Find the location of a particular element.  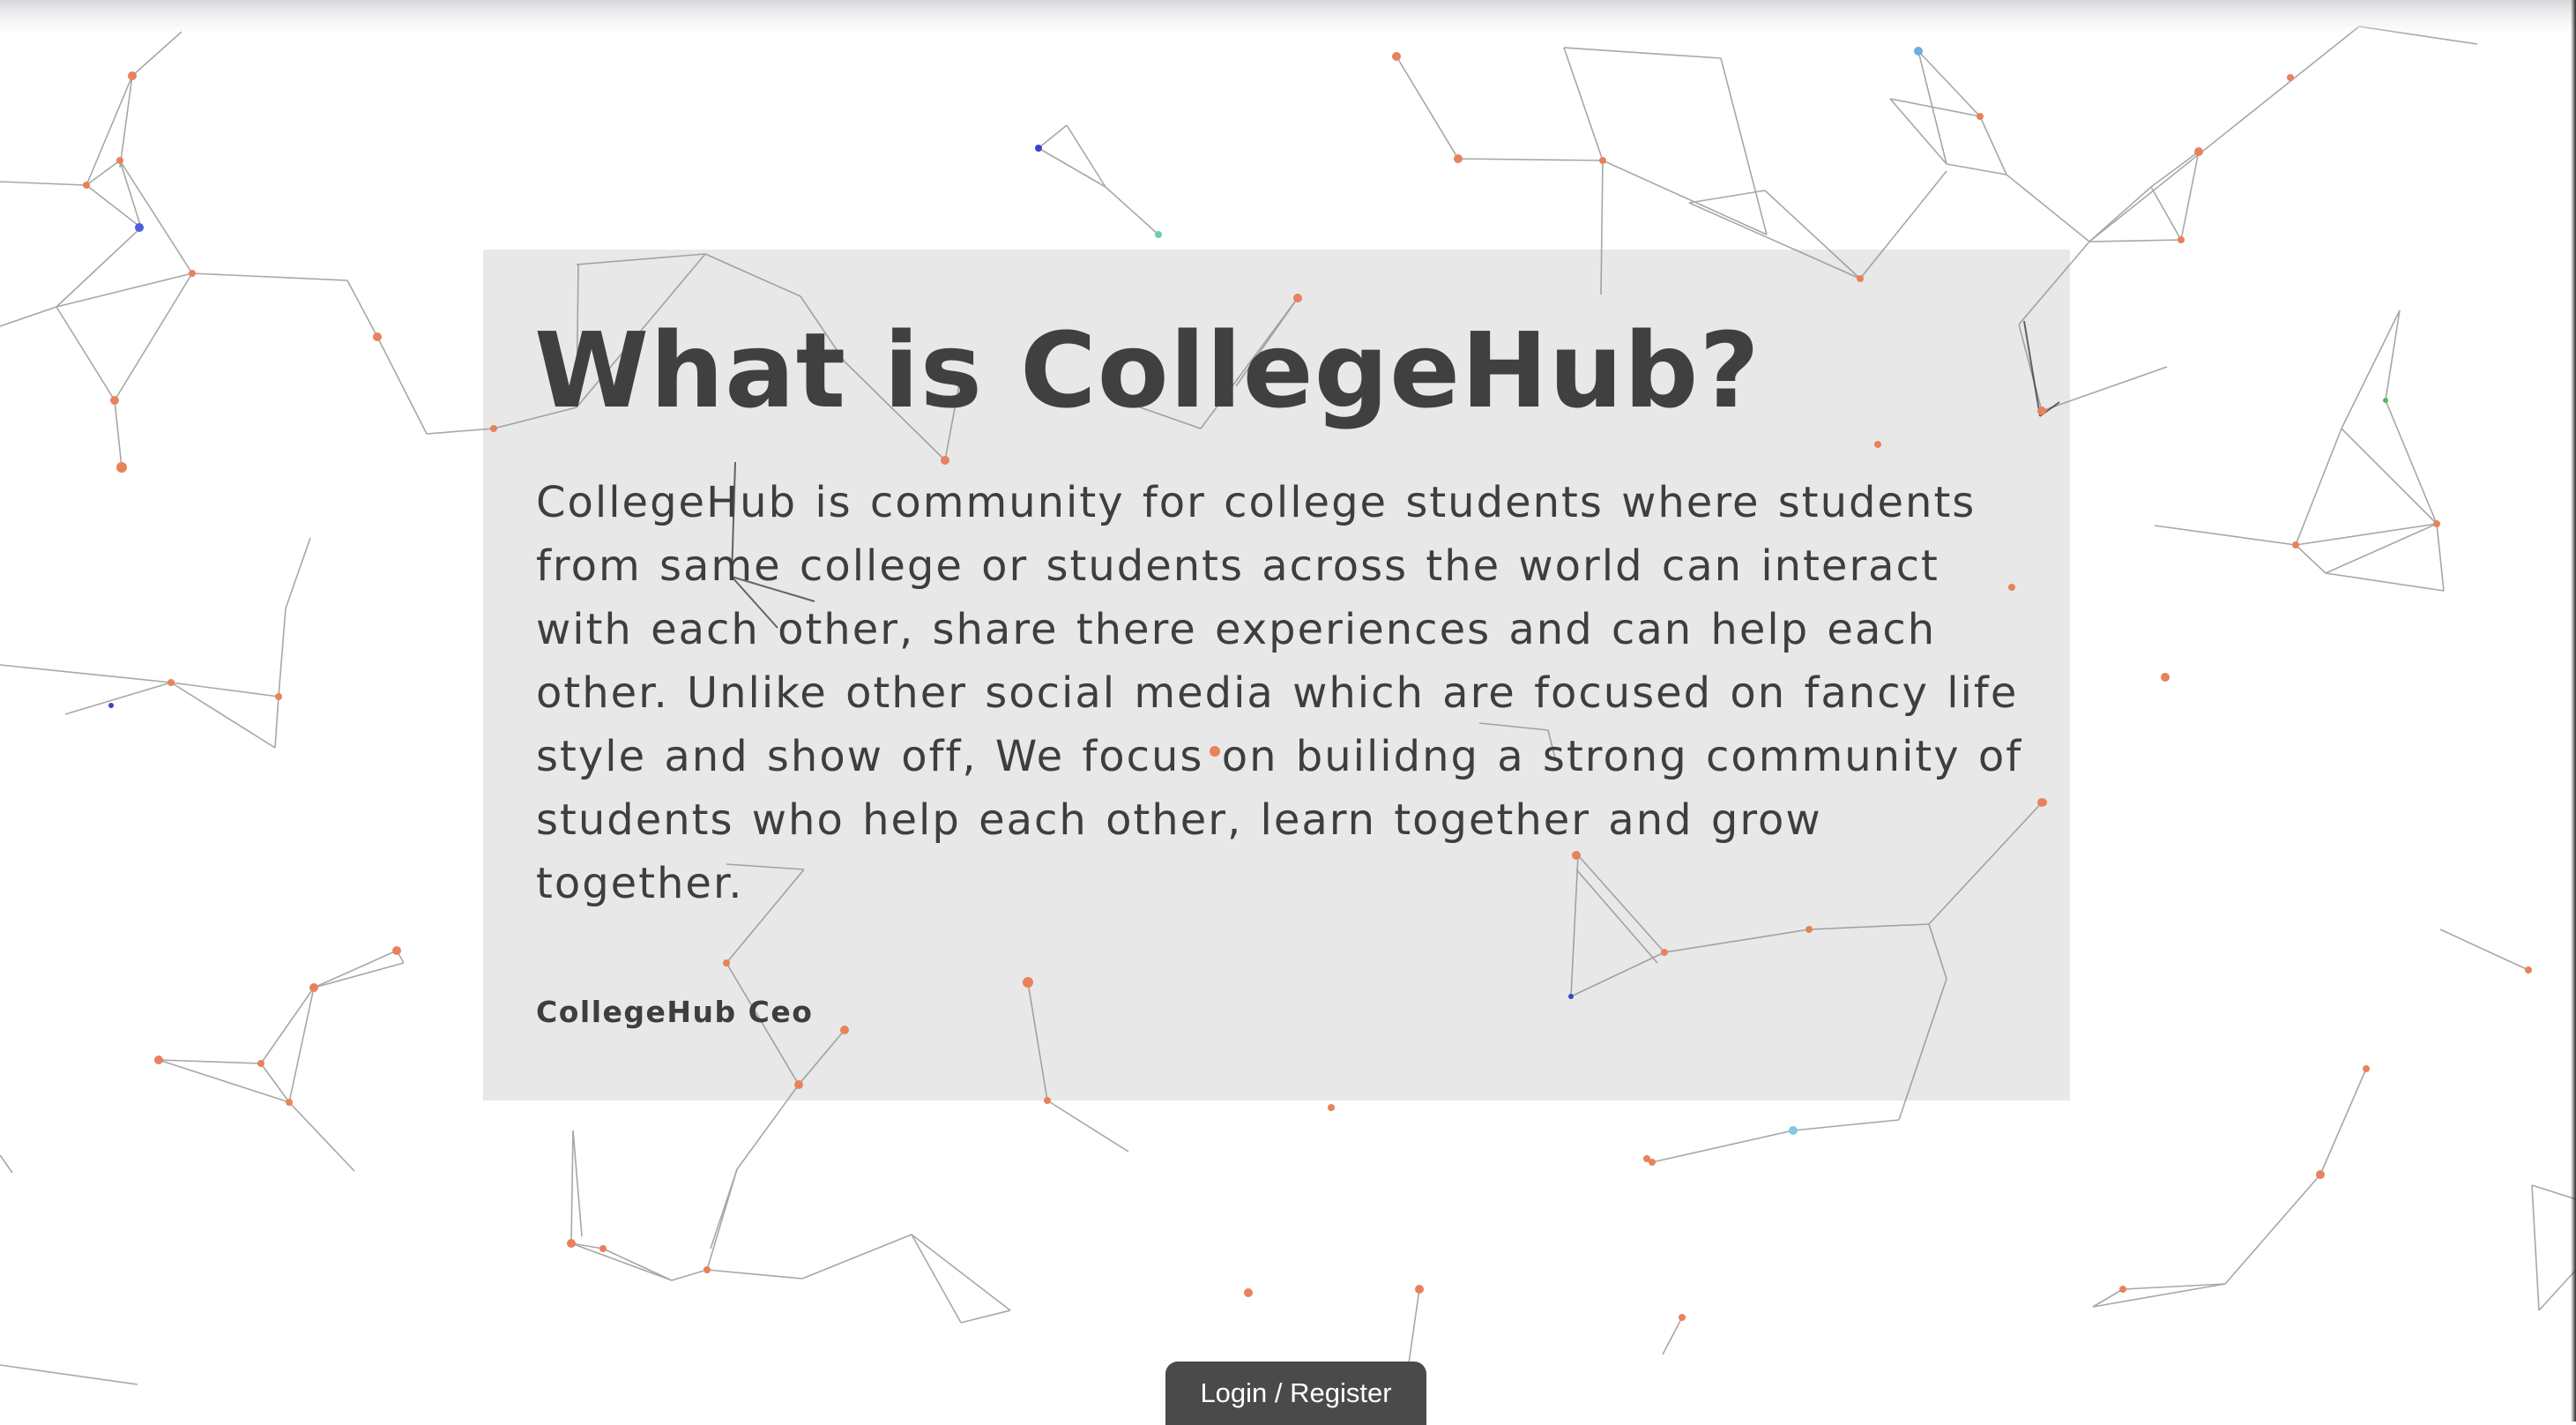

page-title: What is CollegeHub? is located at coordinates (1147, 370).